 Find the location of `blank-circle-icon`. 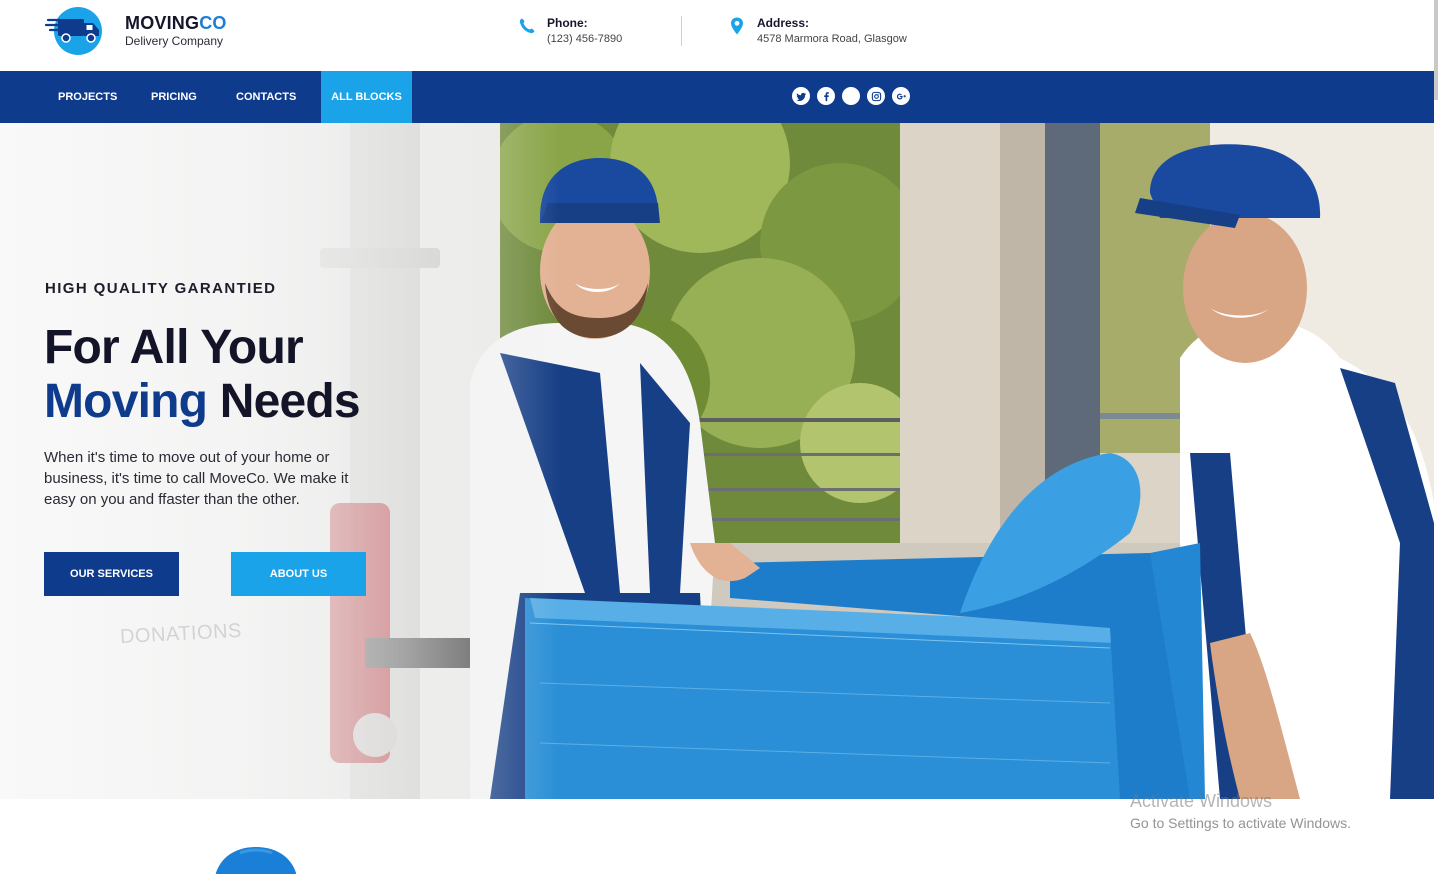

blank-circle-icon is located at coordinates (851, 96).